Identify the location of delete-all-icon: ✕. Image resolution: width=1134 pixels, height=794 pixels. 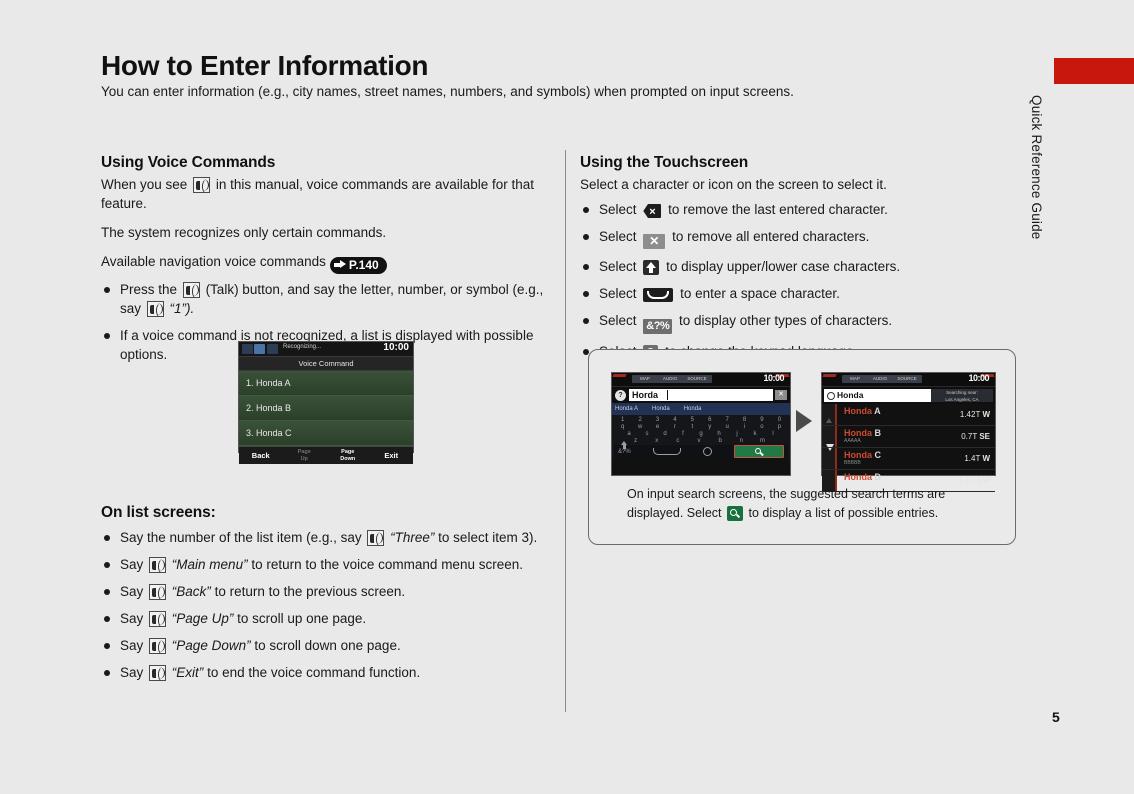
(654, 241).